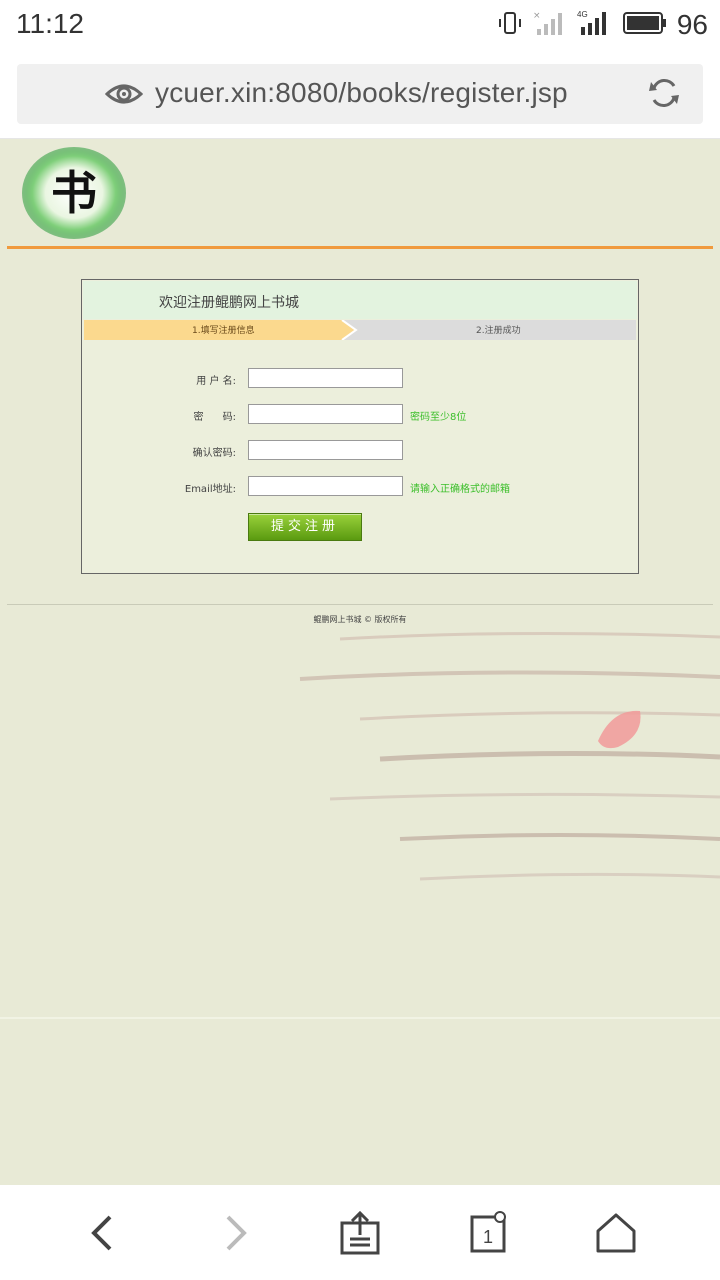 The width and height of the screenshot is (720, 1280). Describe the element at coordinates (582, 14) in the screenshot. I see `svg-text: 4G` at that location.